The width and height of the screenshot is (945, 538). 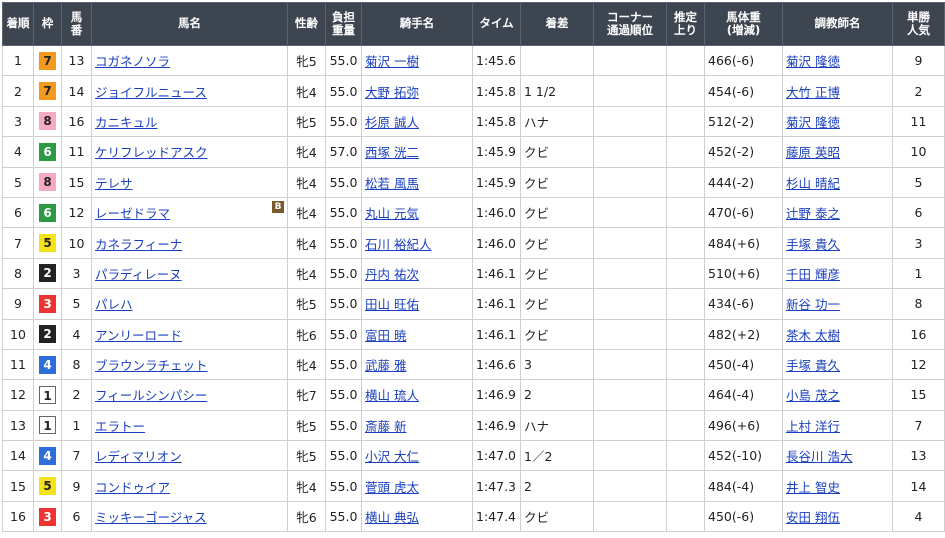 What do you see at coordinates (138, 244) in the screenshot?
I see `horse-link: カネラフィーナ` at bounding box center [138, 244].